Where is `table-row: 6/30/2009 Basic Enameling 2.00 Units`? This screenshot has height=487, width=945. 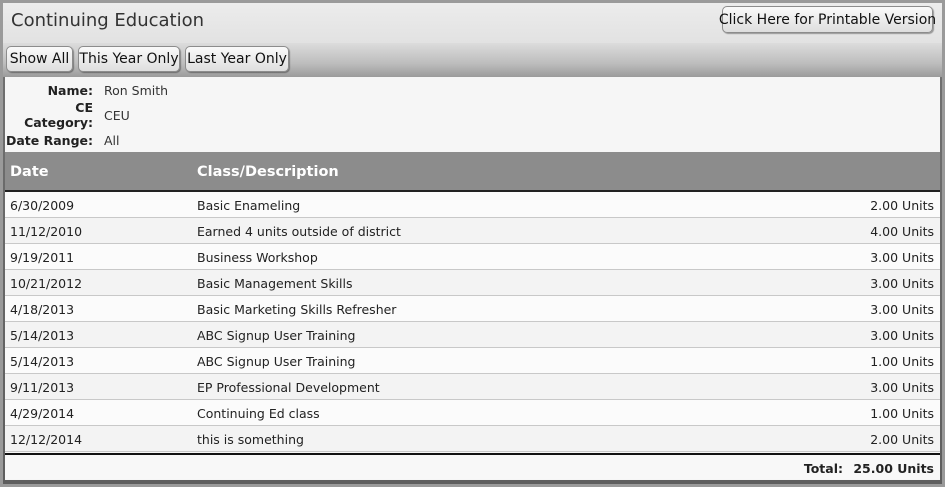 table-row: 6/30/2009 Basic Enameling 2.00 Units is located at coordinates (472, 205).